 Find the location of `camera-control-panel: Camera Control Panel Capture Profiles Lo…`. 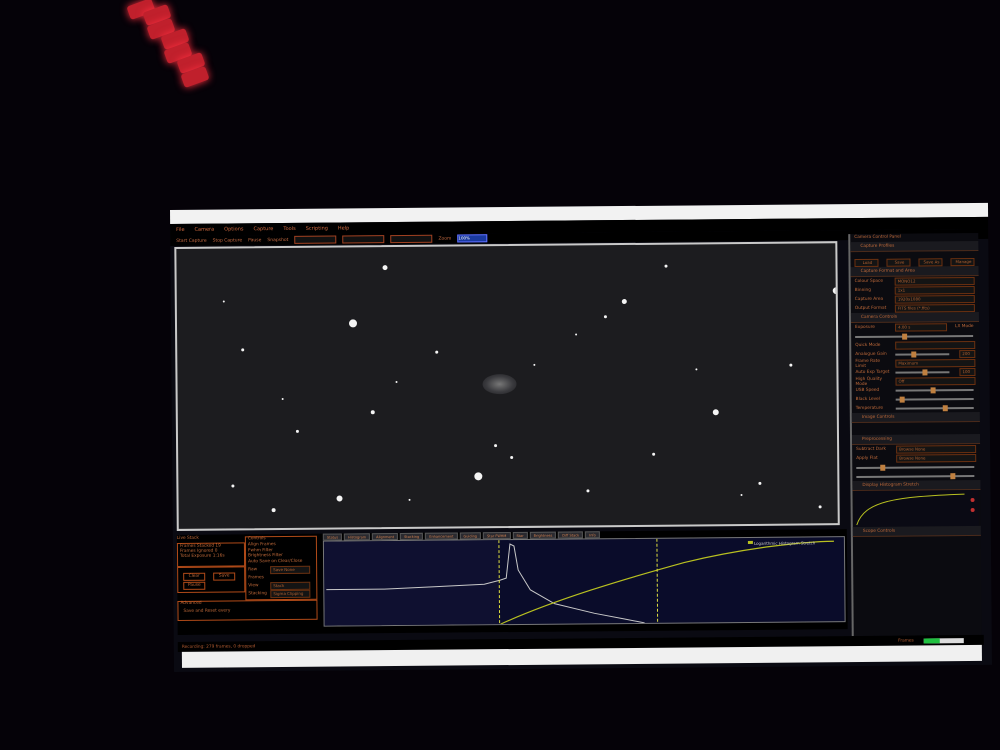

camera-control-panel: Camera Control Panel Capture Profiles Lo… is located at coordinates (915, 434).